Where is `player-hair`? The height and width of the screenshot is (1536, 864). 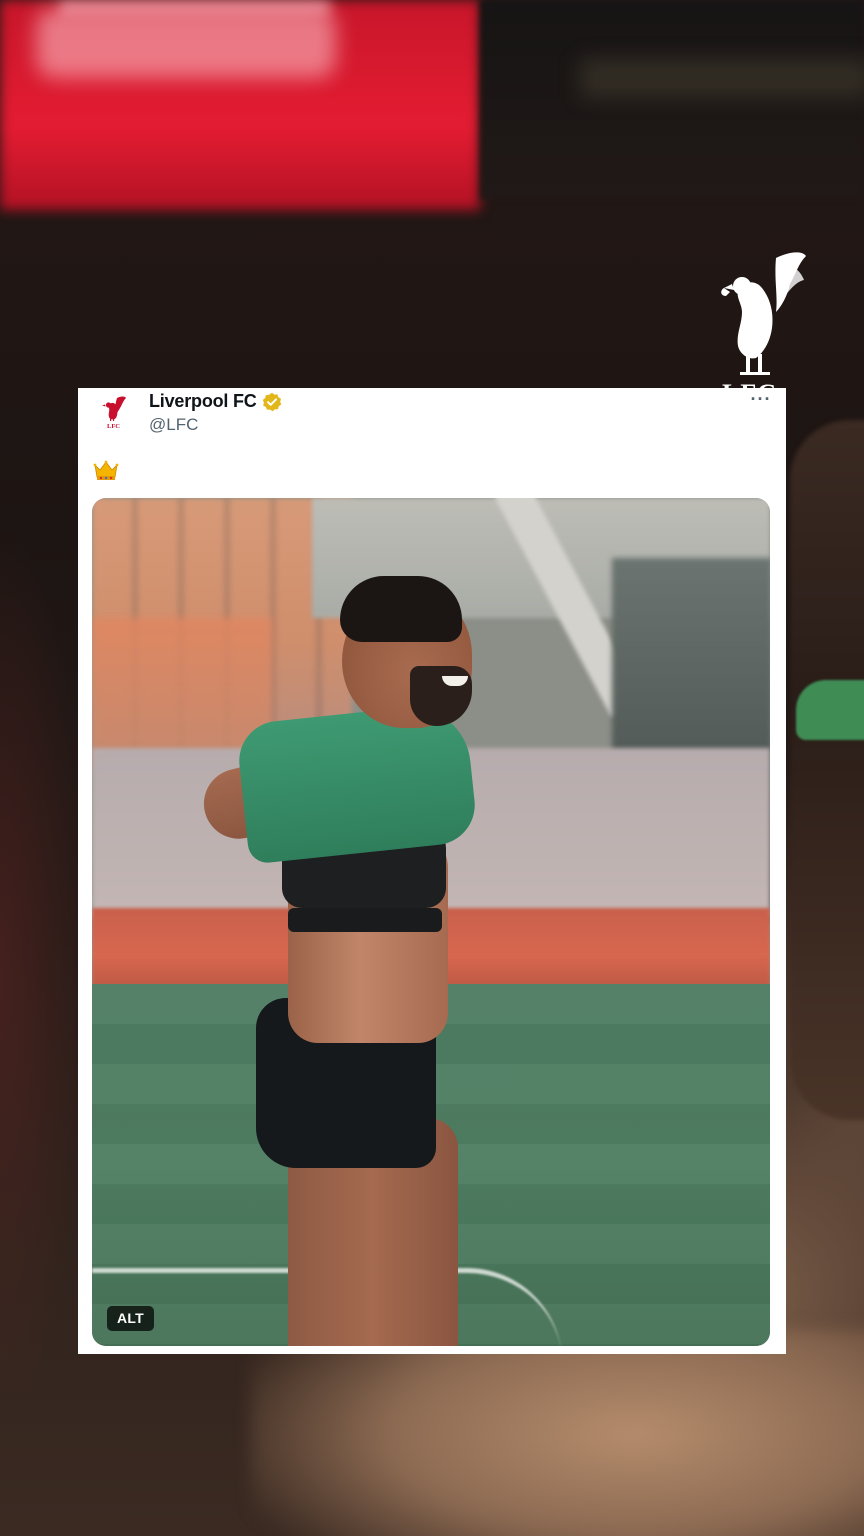
player-hair is located at coordinates (401, 609).